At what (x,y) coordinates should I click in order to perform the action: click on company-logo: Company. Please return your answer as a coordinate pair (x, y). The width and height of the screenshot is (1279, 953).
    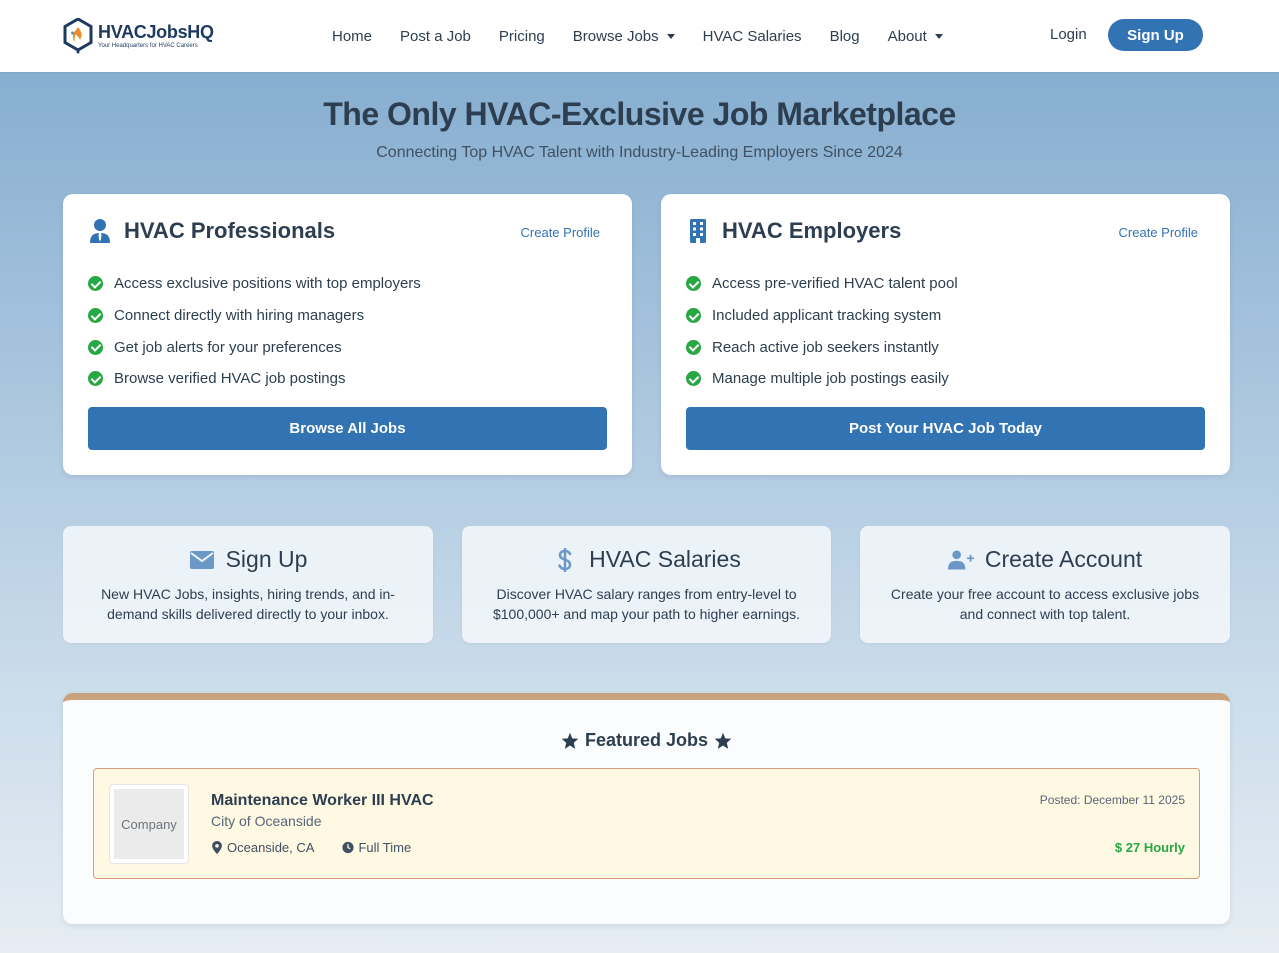
    Looking at the image, I should click on (149, 824).